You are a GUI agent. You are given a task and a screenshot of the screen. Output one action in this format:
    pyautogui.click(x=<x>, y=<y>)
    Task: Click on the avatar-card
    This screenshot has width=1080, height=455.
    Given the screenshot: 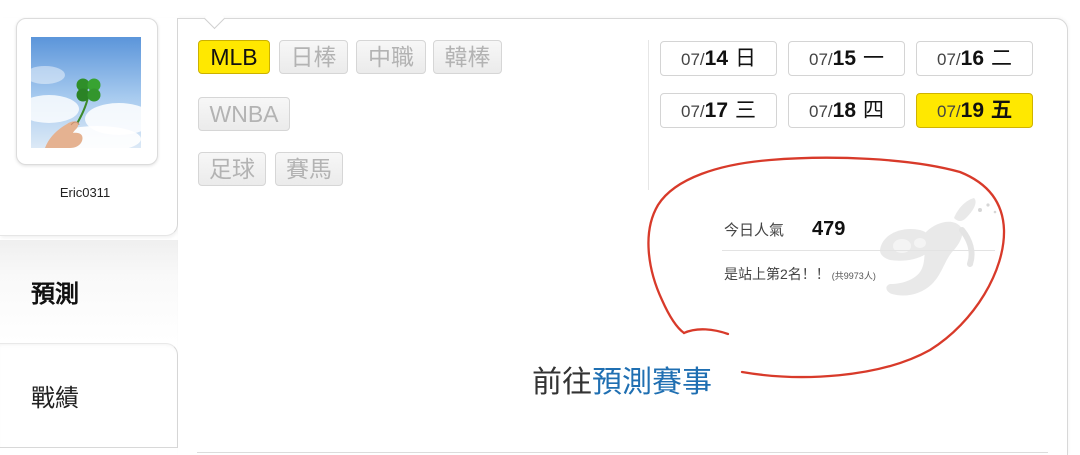 What is the action you would take?
    pyautogui.click(x=87, y=91)
    